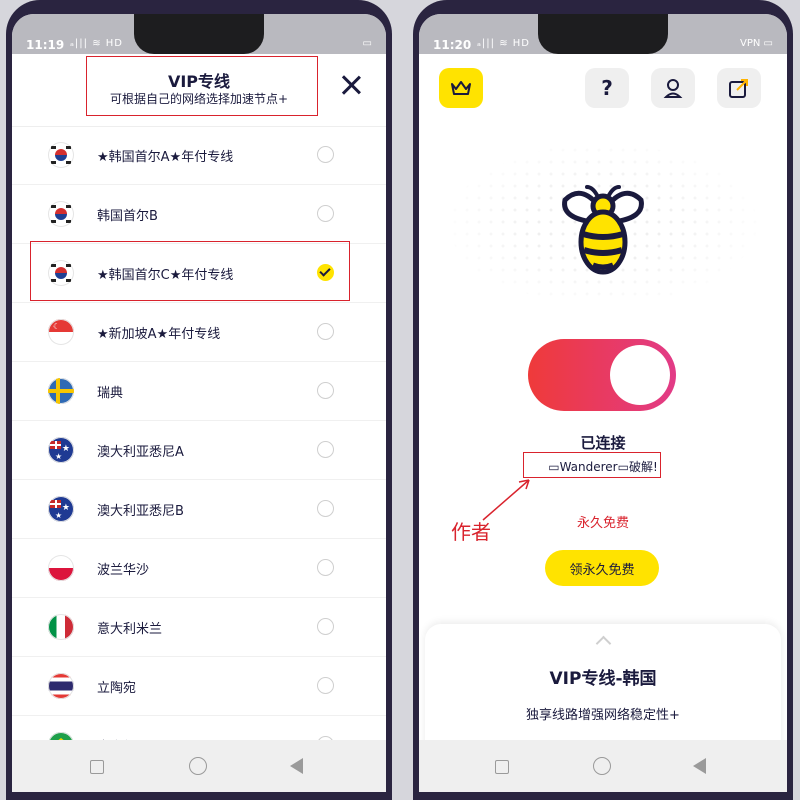  Describe the element at coordinates (199, 391) in the screenshot. I see `list-item: 瑞典` at that location.